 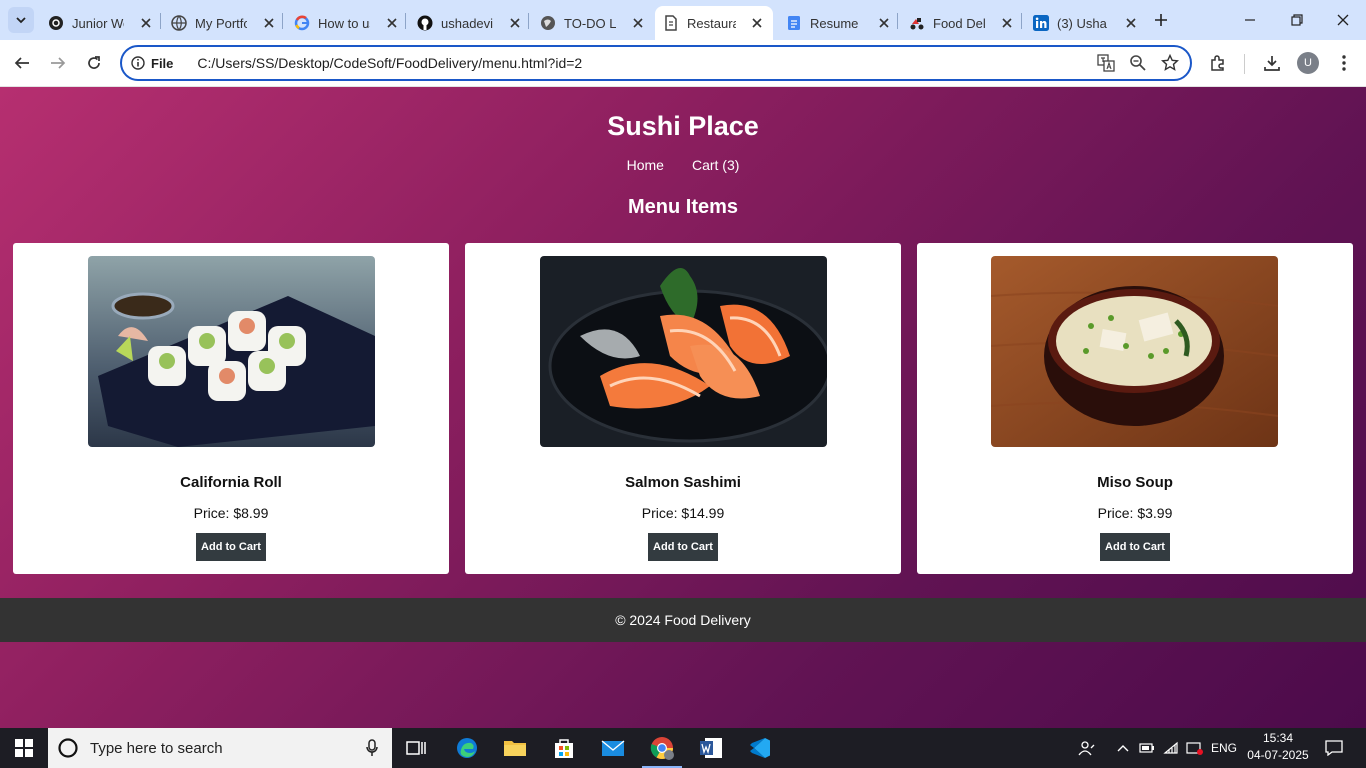 I want to click on browser-tab: Junior We, so click(x=101, y=23).